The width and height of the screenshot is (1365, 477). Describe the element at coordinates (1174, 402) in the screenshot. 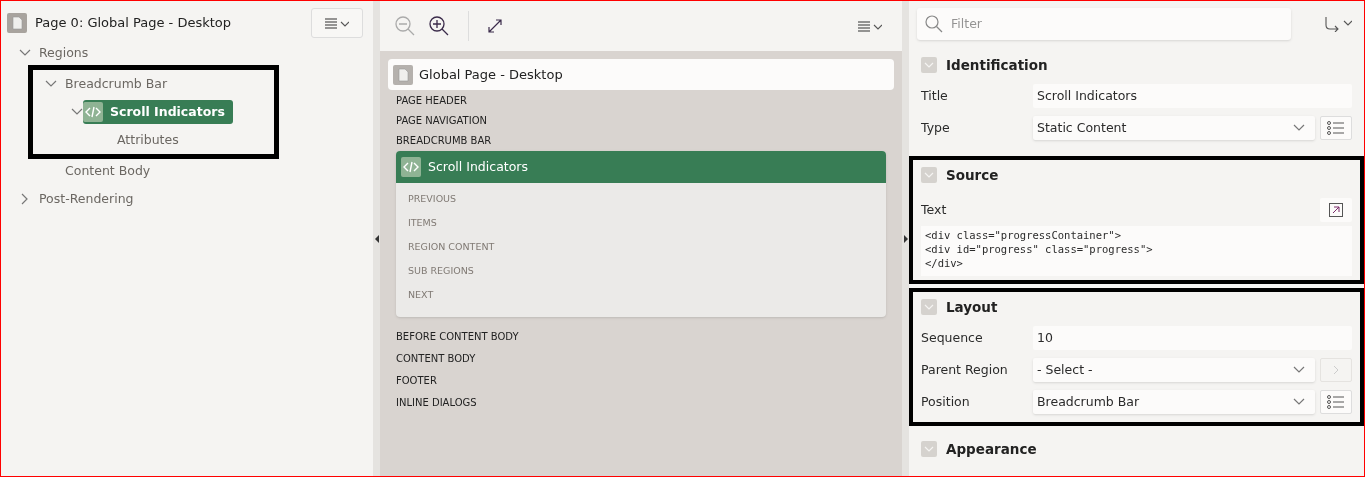

I see `select-field: Breadcrumb Bar` at that location.